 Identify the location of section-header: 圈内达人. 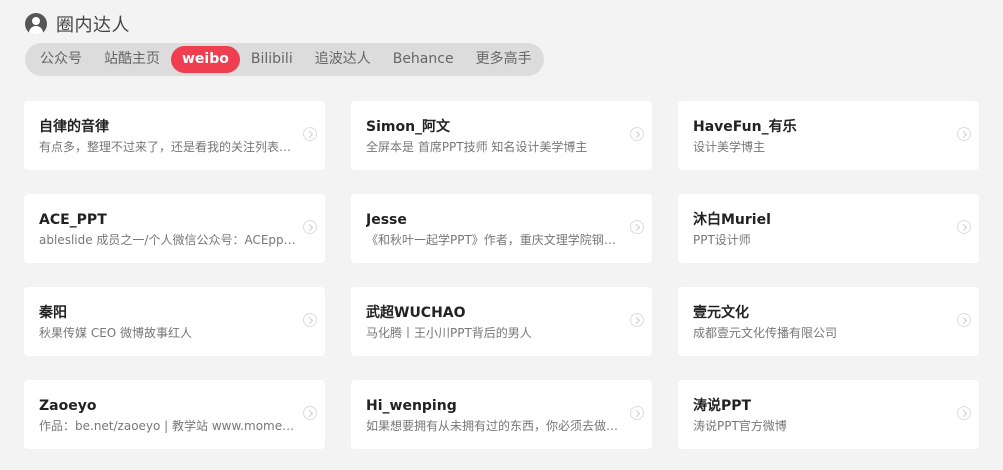
(77, 24).